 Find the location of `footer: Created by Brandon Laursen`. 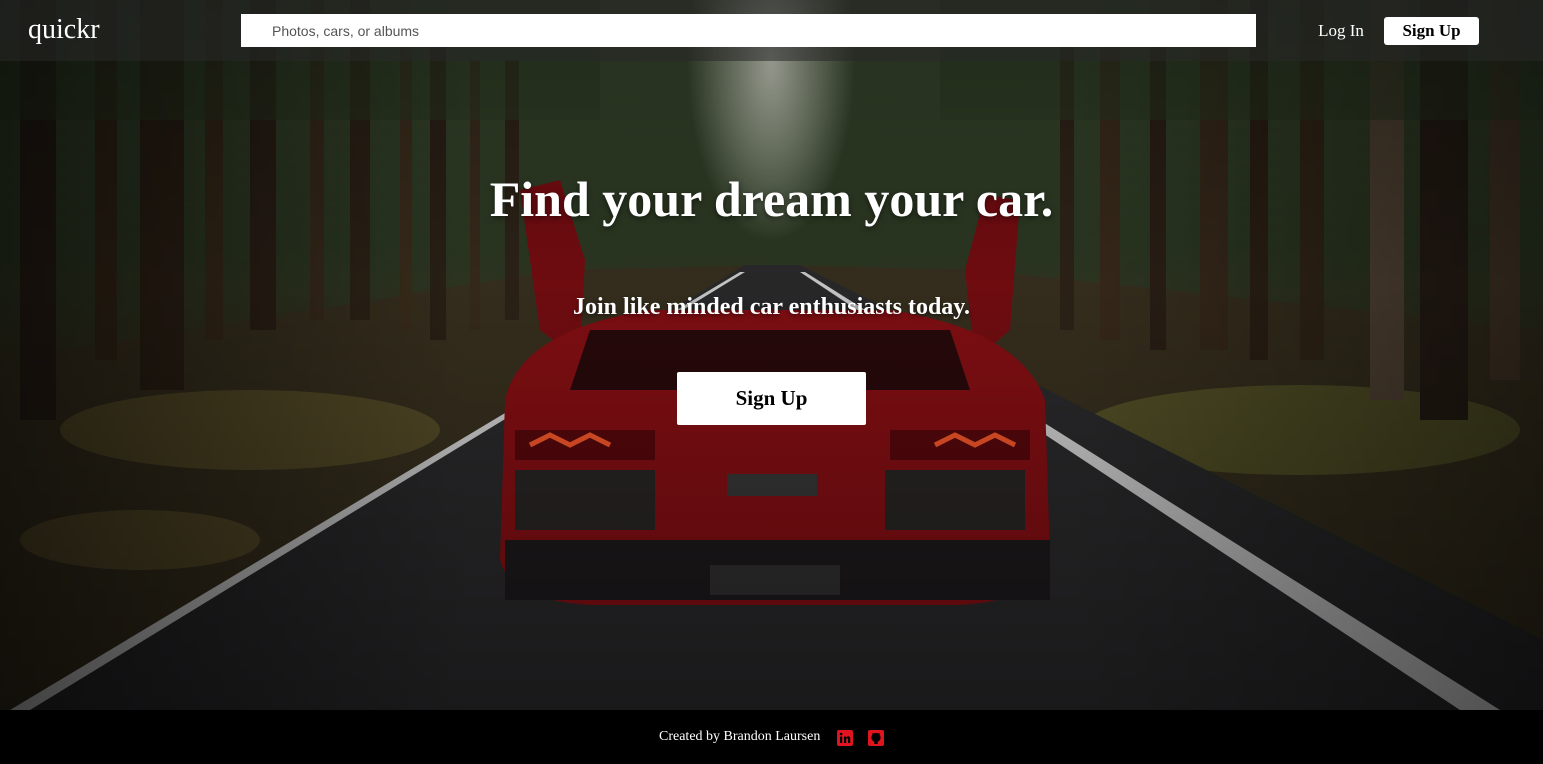

footer: Created by Brandon Laursen is located at coordinates (771, 737).